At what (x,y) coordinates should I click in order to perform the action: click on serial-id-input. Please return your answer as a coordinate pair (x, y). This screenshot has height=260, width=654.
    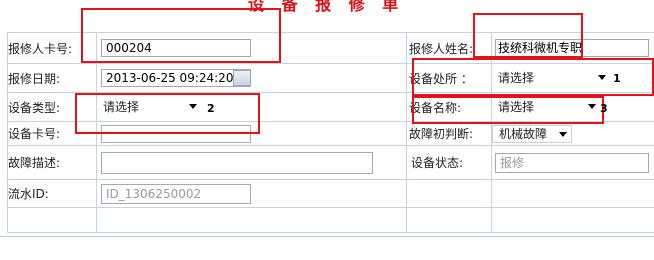
    Looking at the image, I should click on (176, 193).